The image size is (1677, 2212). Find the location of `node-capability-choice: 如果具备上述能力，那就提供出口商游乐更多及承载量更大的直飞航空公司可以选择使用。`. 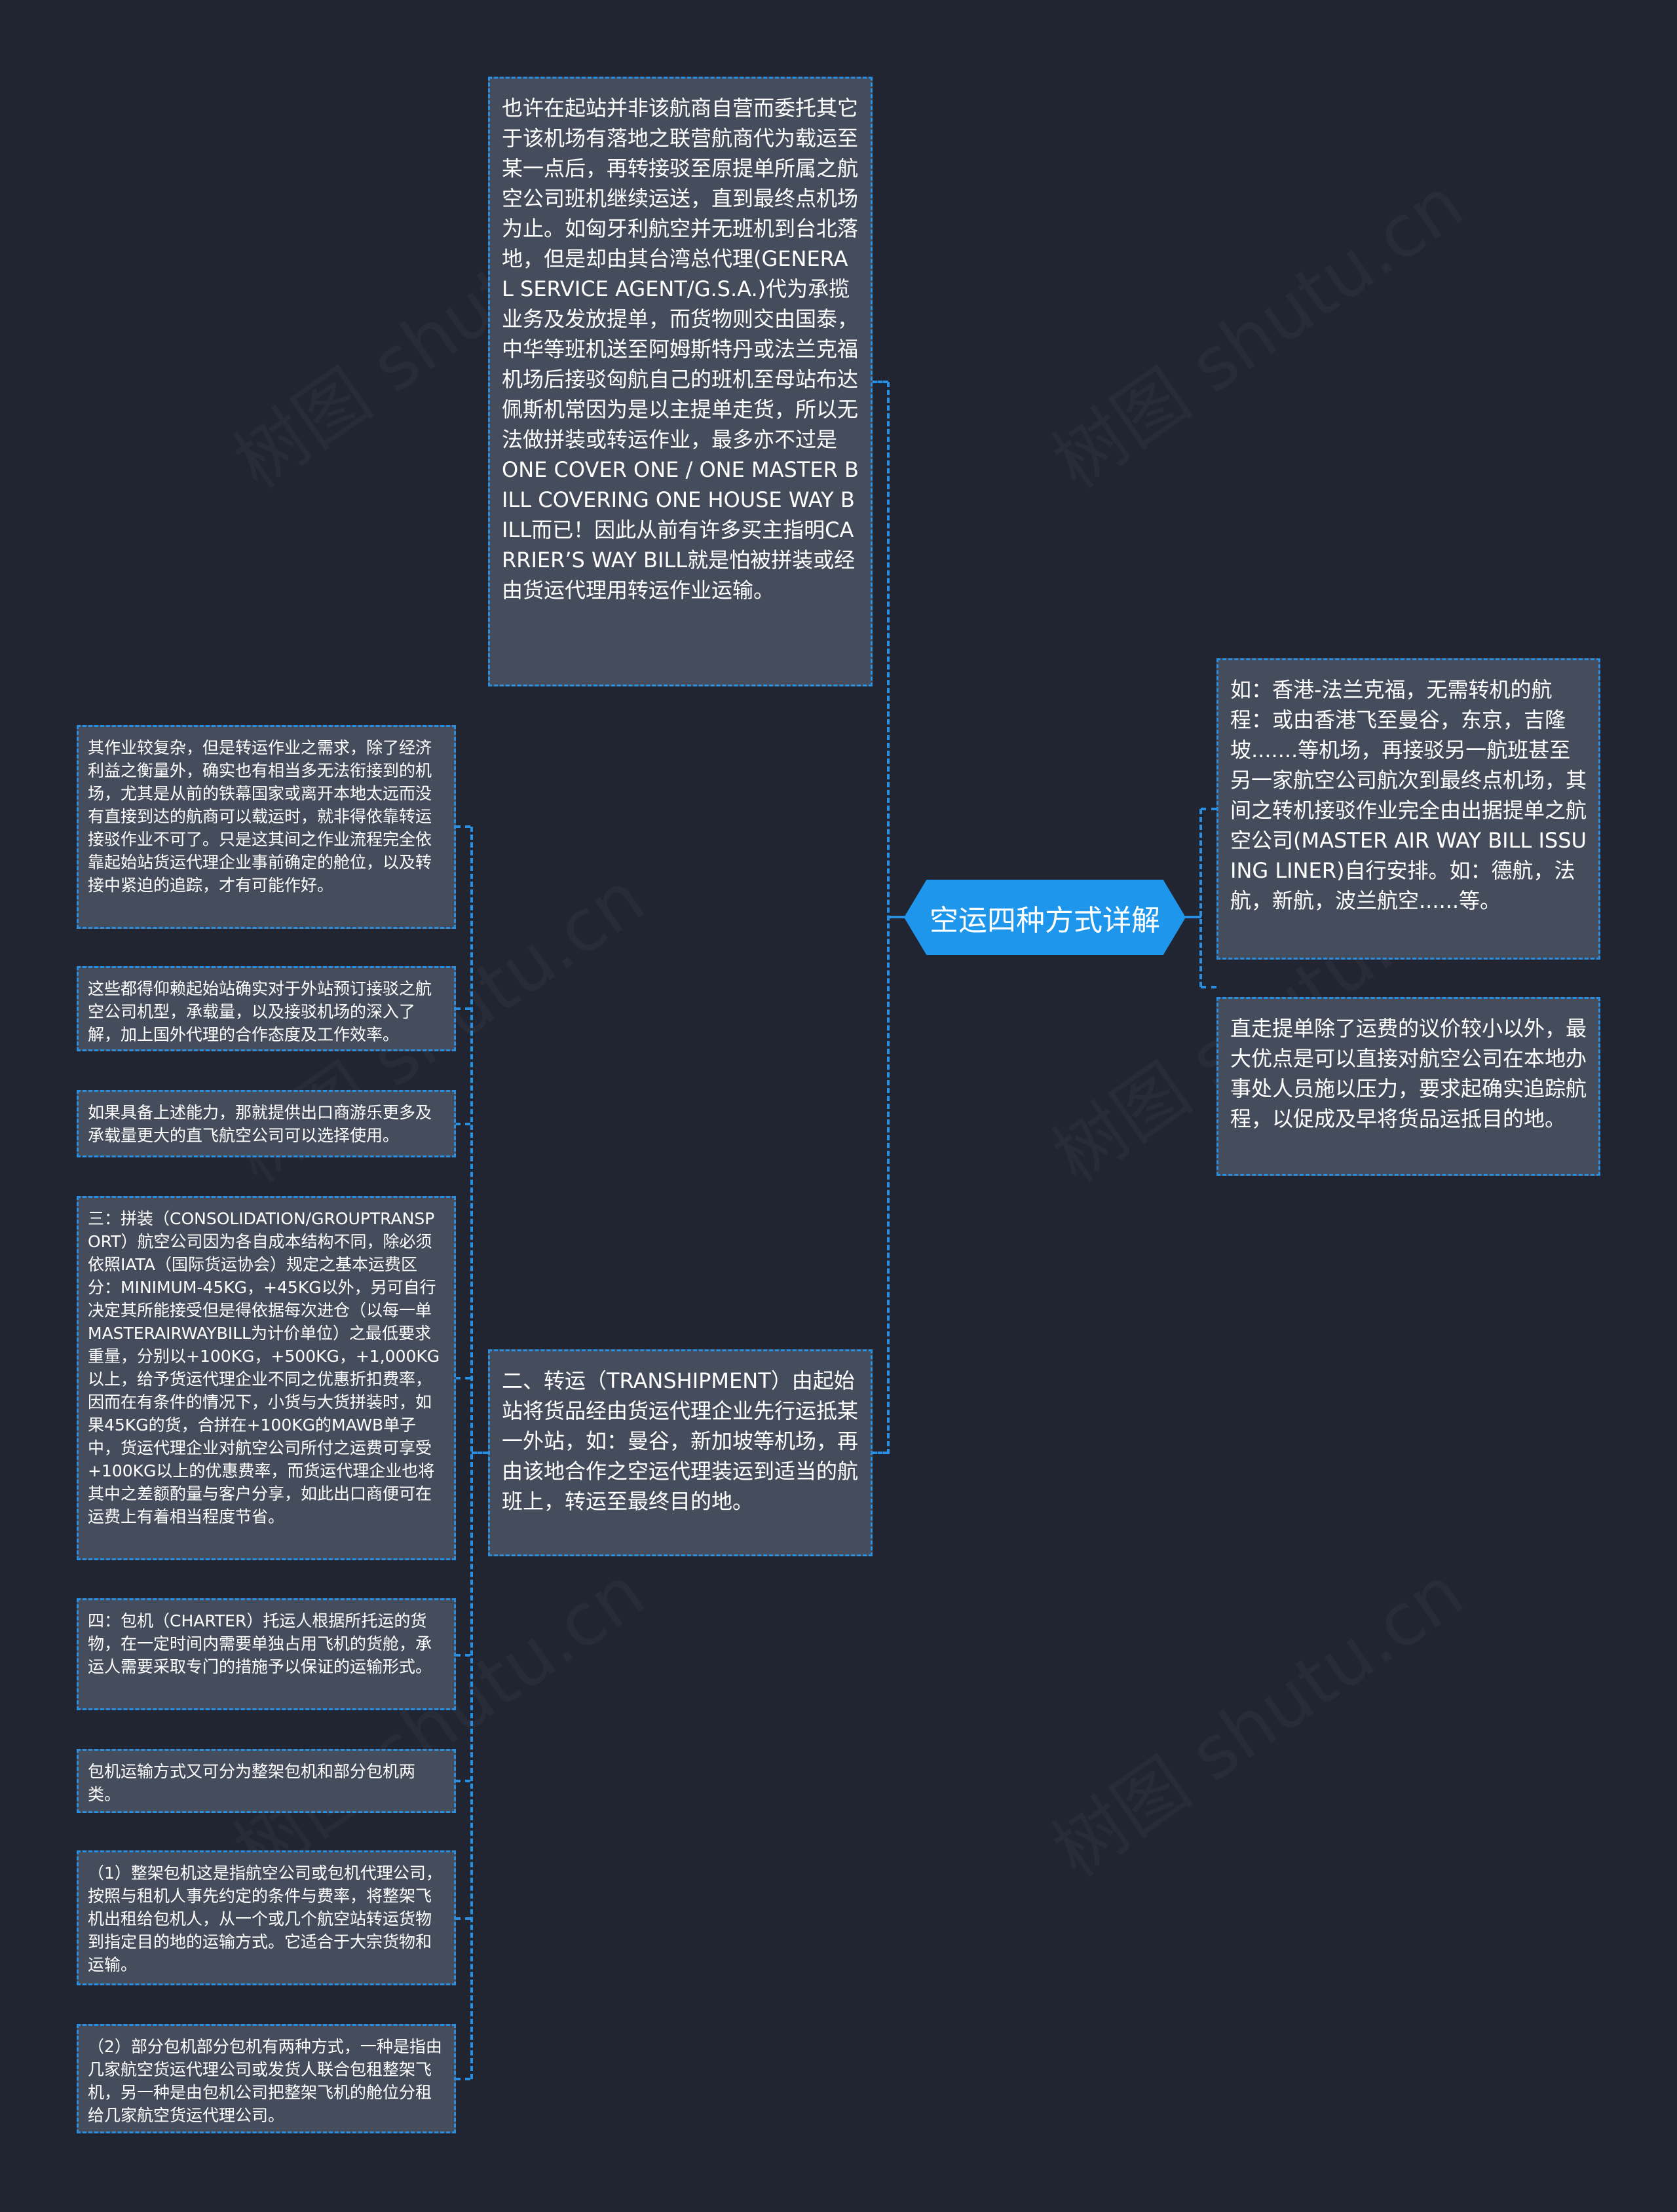

node-capability-choice: 如果具备上述能力，那就提供出口商游乐更多及承载量更大的直飞航空公司可以选择使用。 is located at coordinates (266, 1123).